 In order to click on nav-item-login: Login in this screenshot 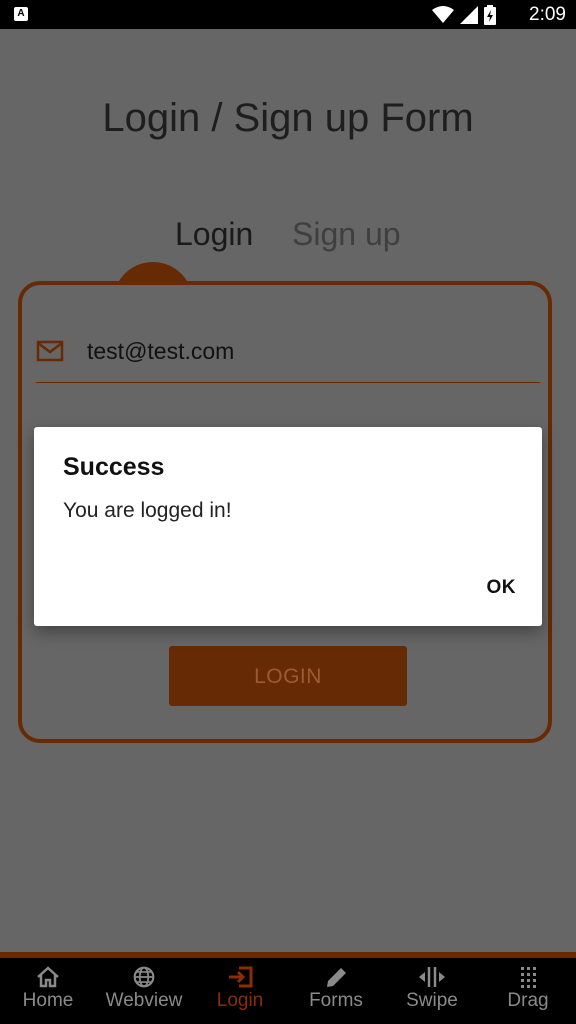, I will do `click(240, 991)`.